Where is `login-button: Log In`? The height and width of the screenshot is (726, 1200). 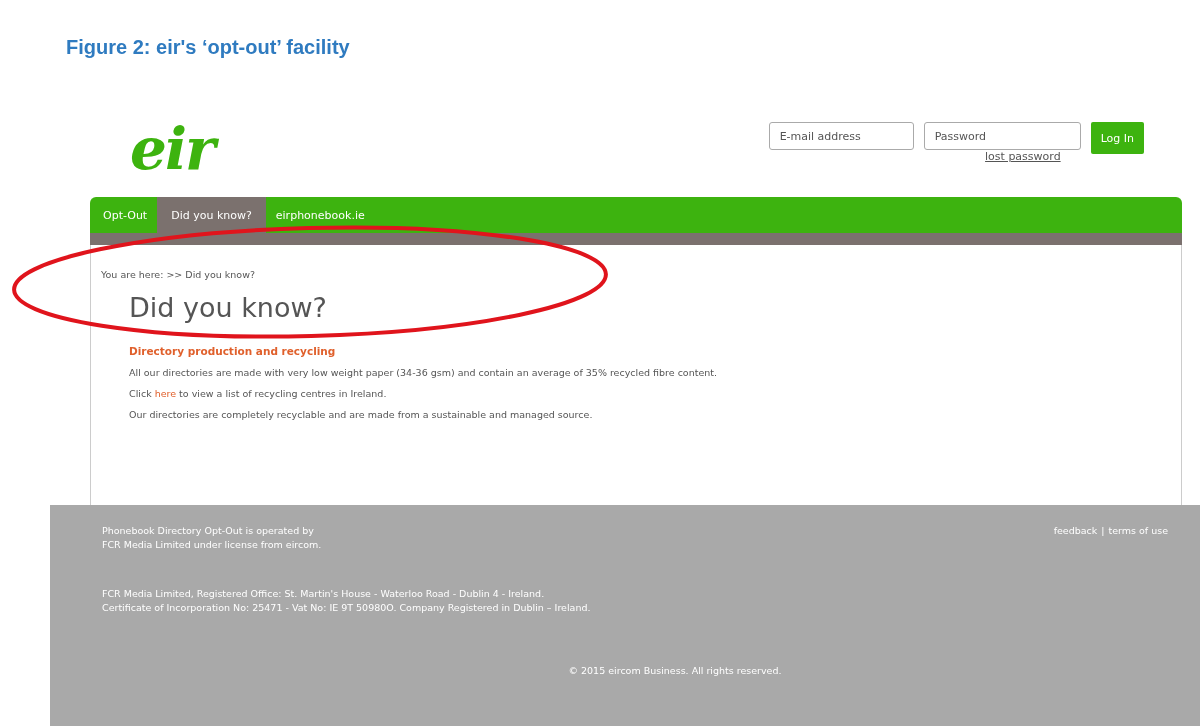 login-button: Log In is located at coordinates (1117, 138).